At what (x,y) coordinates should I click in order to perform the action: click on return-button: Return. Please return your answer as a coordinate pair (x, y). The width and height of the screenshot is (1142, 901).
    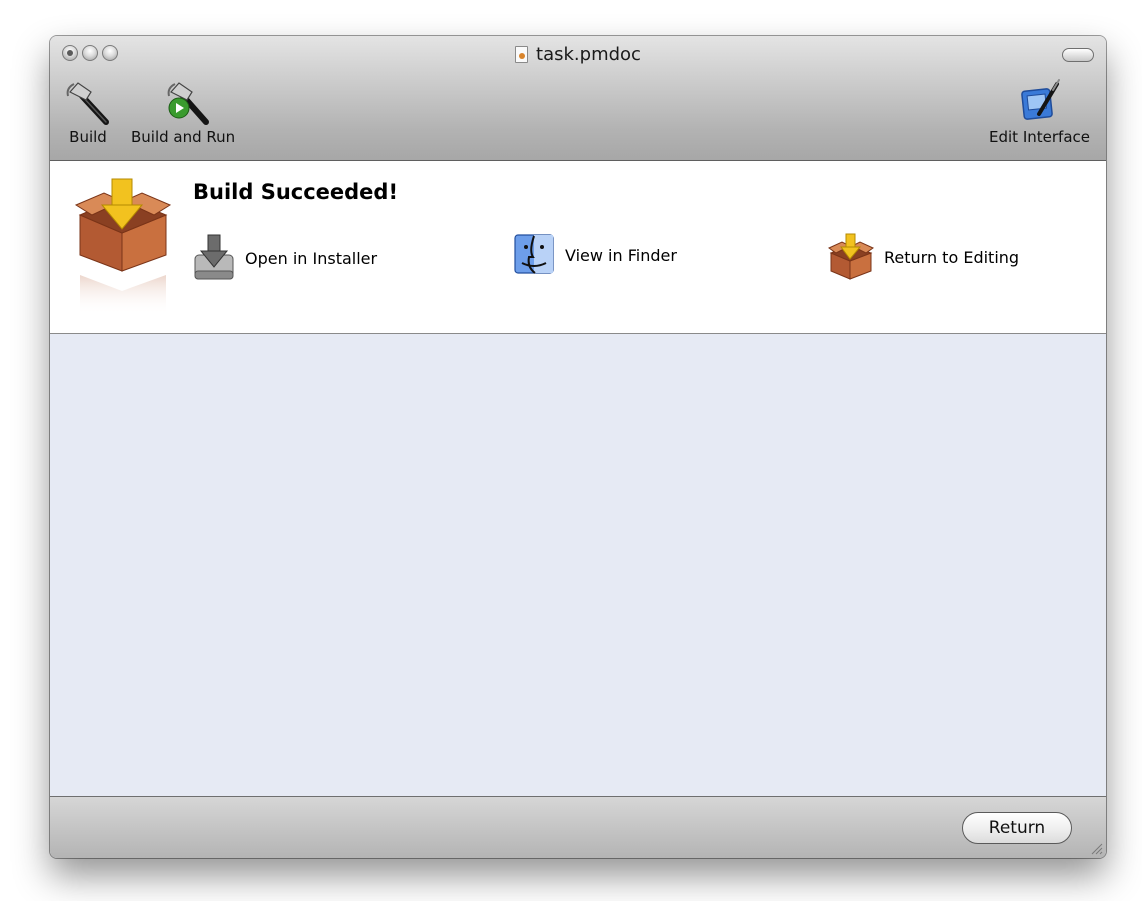
    Looking at the image, I should click on (1017, 828).